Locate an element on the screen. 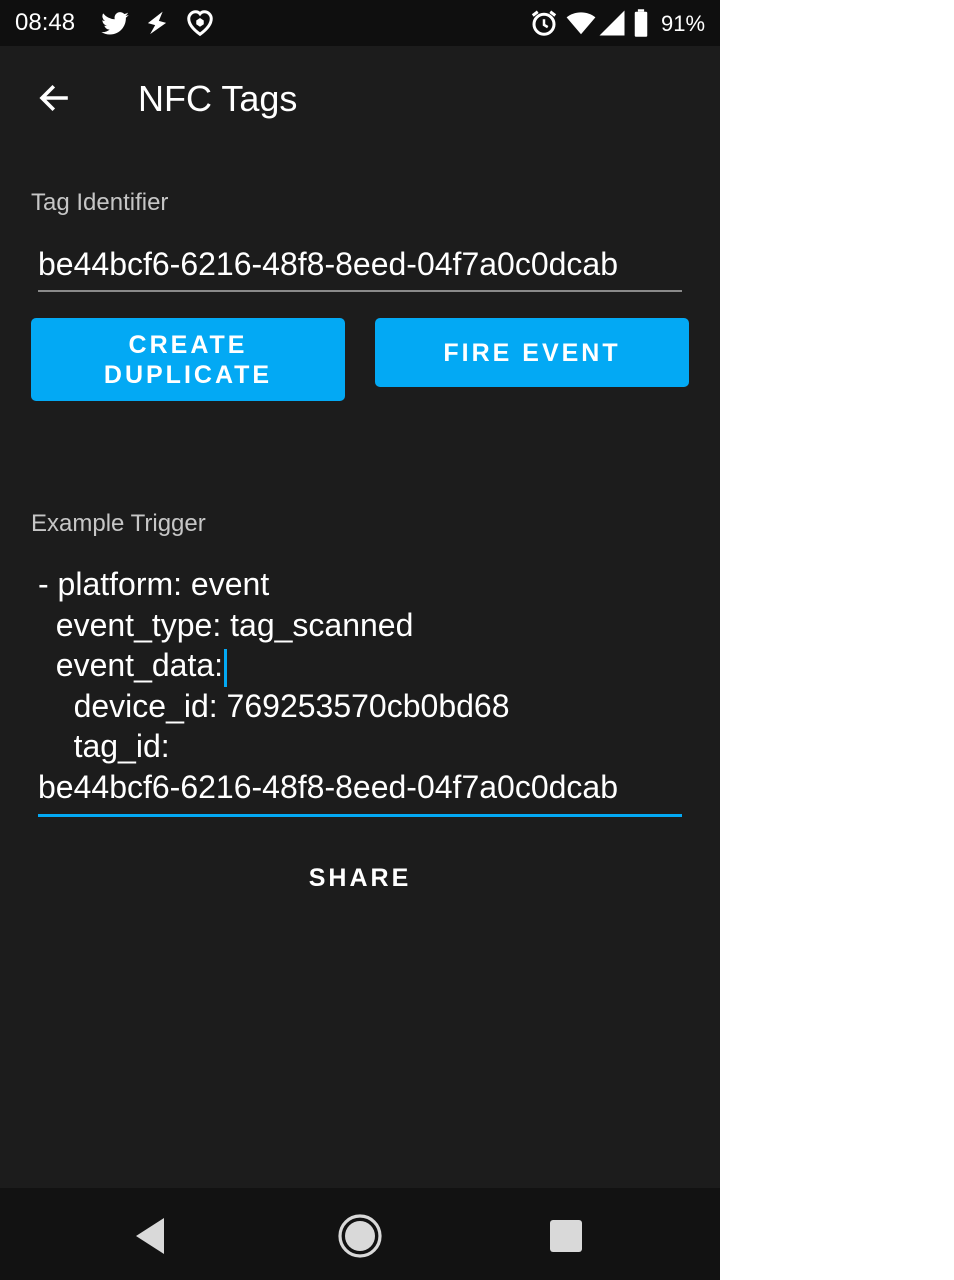  trigger-line: event_type: tag_scanned is located at coordinates (226, 625).